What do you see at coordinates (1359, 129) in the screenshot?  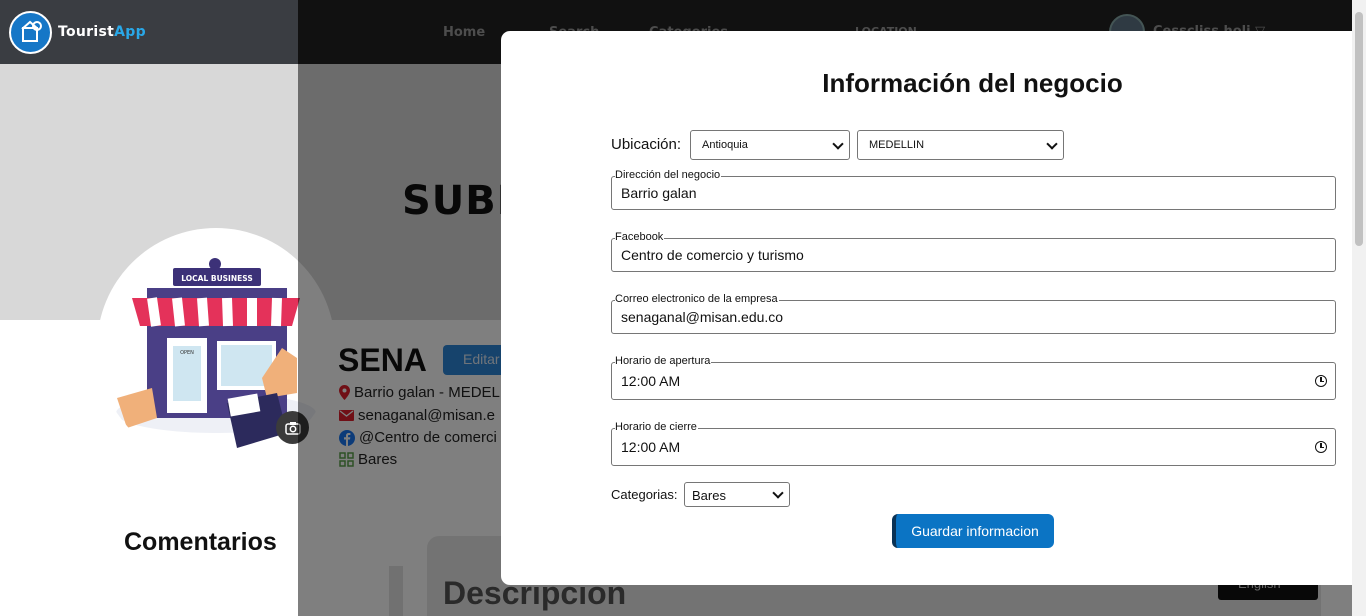 I see `page-scrollbar-thumb` at bounding box center [1359, 129].